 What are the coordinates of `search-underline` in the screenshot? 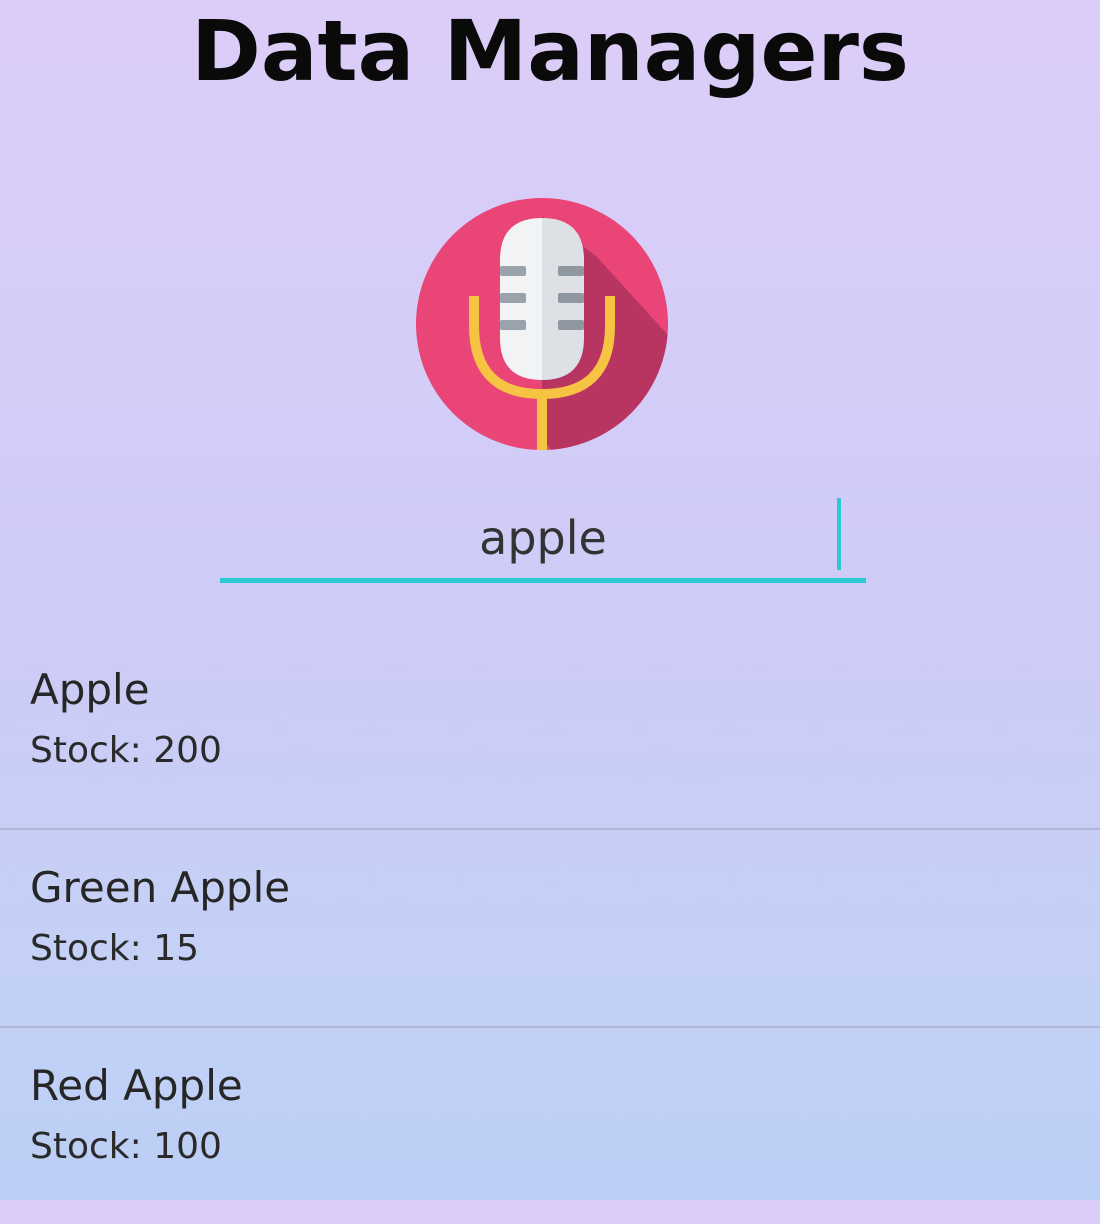 It's located at (543, 580).